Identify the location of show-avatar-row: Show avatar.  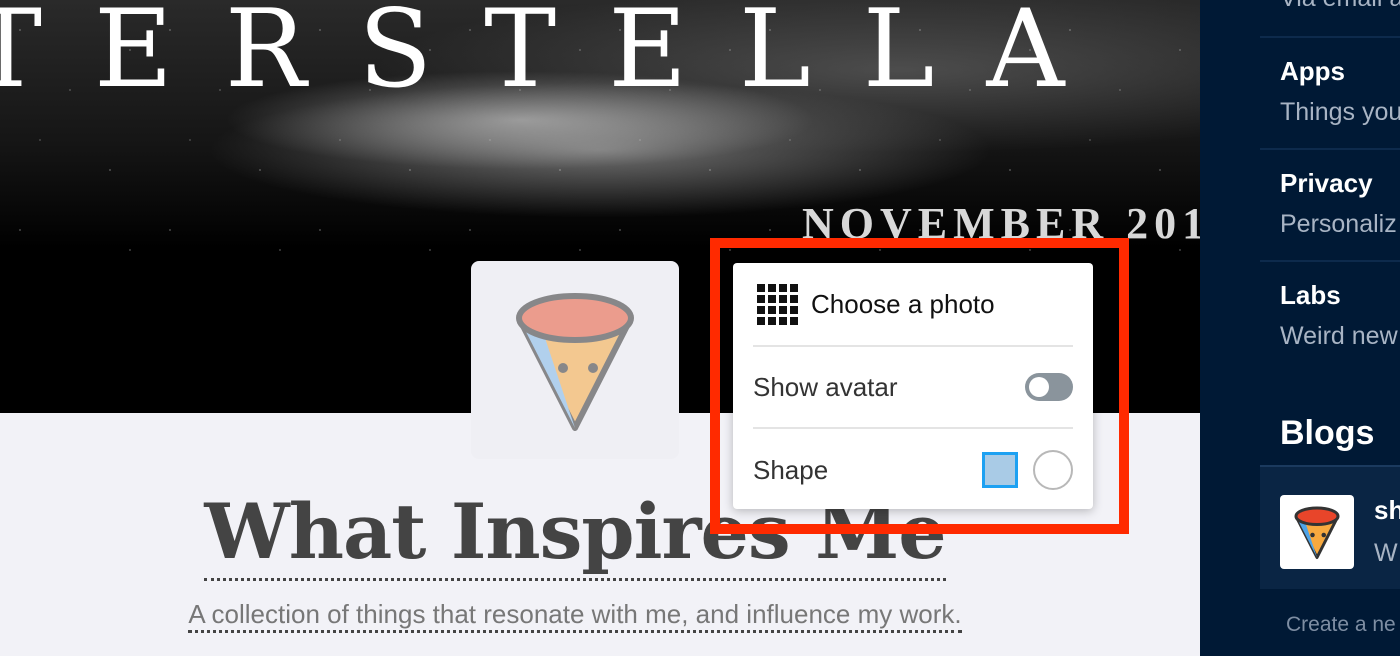
(913, 388).